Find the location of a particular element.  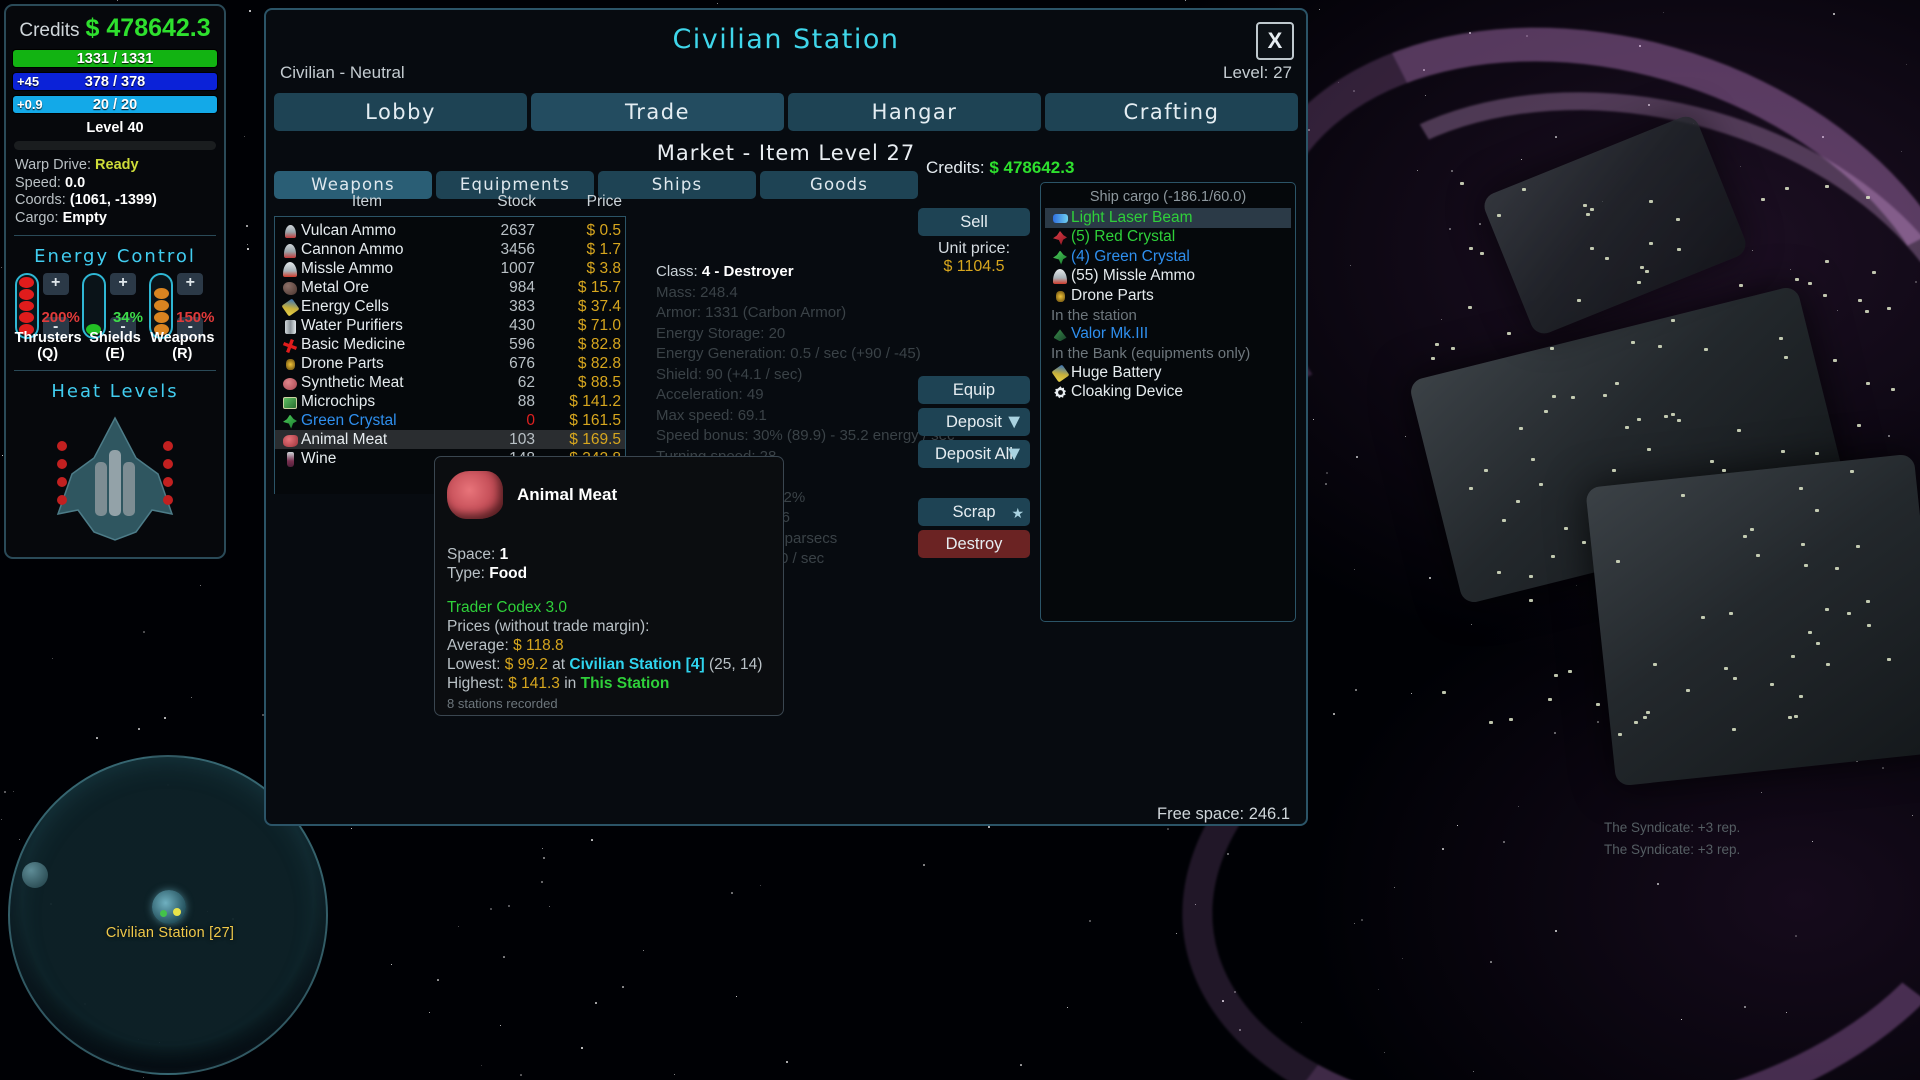

market-item-stock: 3456 is located at coordinates (517, 249).